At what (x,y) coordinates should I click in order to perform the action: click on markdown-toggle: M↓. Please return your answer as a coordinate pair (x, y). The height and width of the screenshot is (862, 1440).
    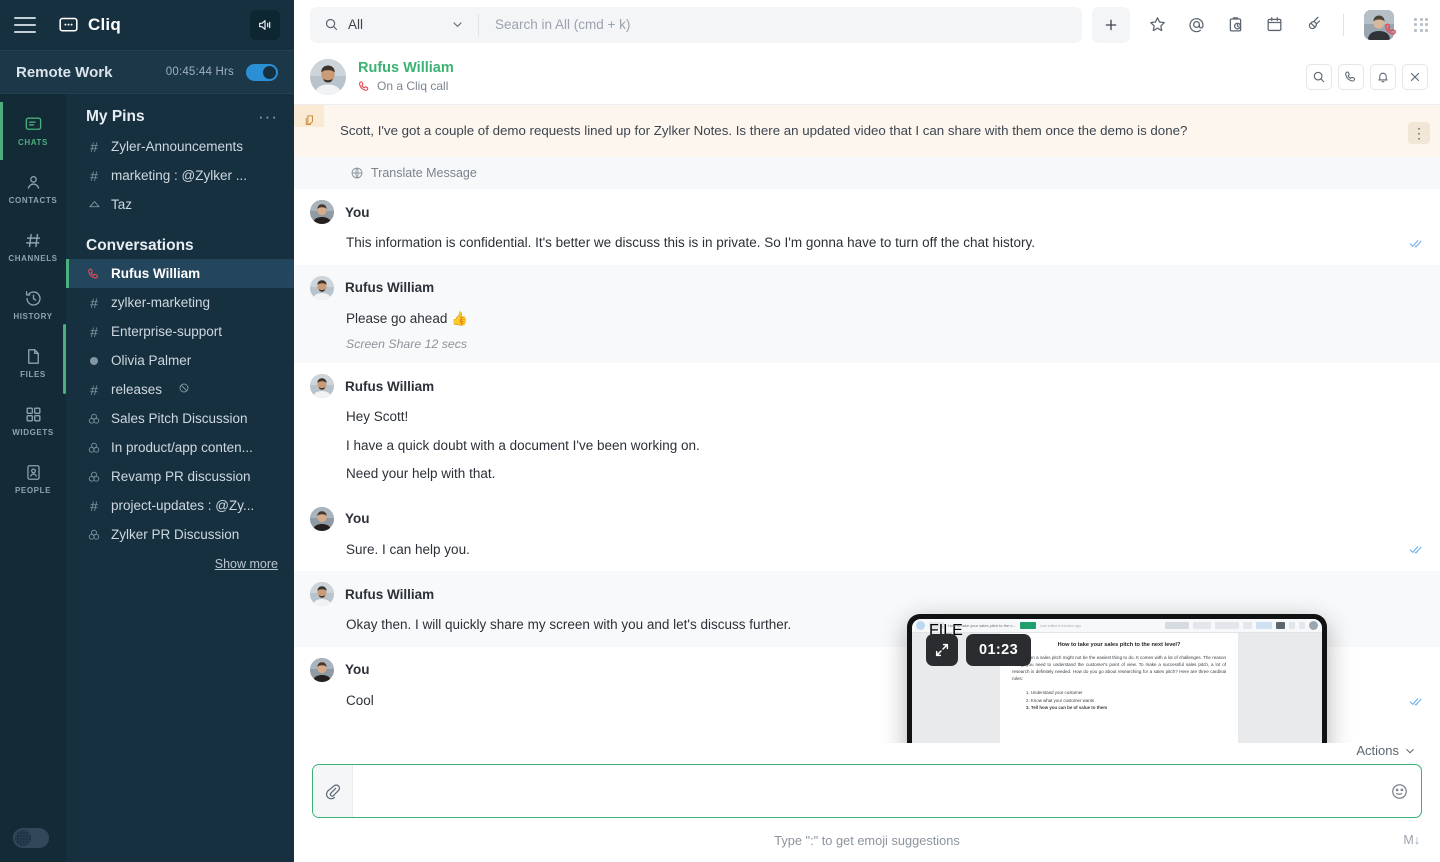
    Looking at the image, I should click on (1411, 840).